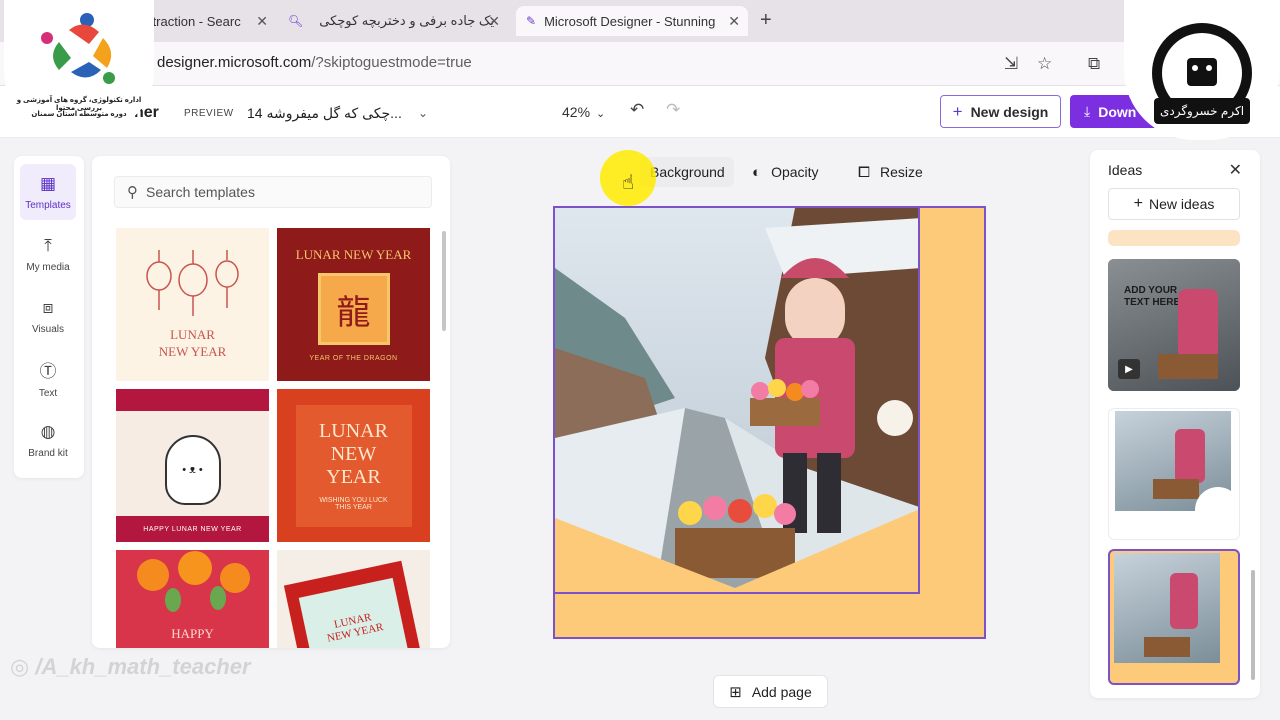 The width and height of the screenshot is (1280, 720). I want to click on rail-label: Templates, so click(48, 205).